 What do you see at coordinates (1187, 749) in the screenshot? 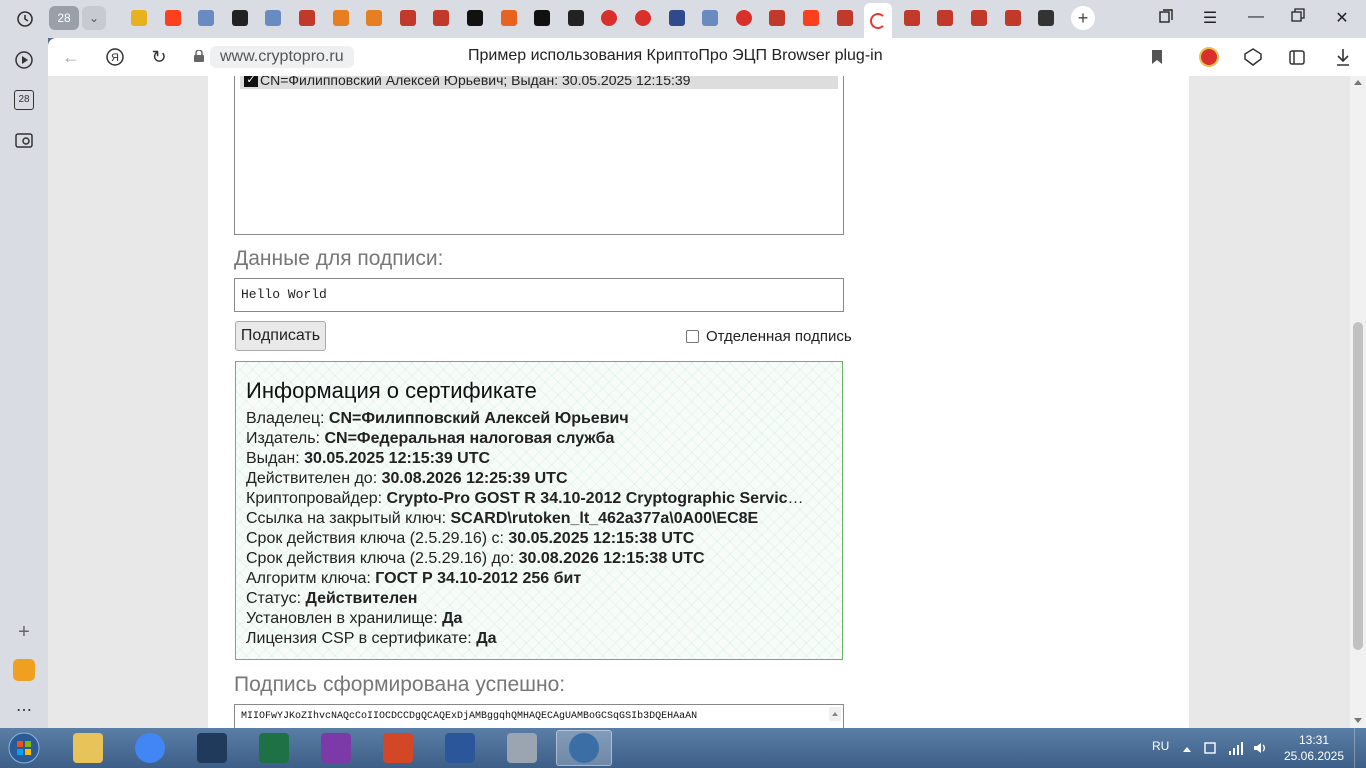
I see `tray-expand-icon` at bounding box center [1187, 749].